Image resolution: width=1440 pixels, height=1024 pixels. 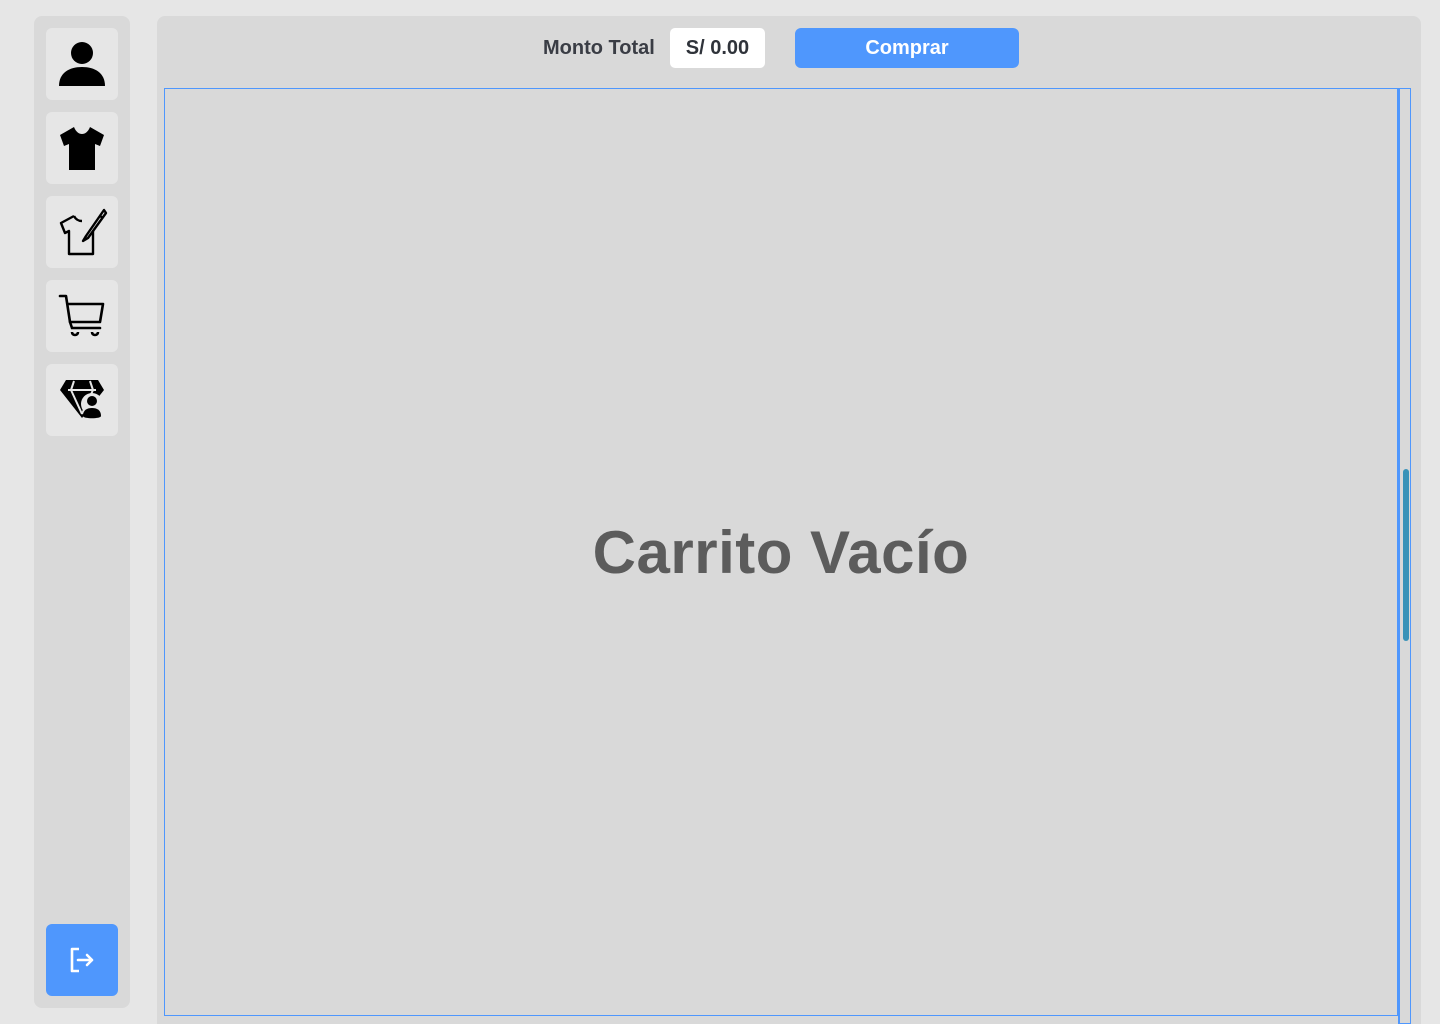 What do you see at coordinates (82, 512) in the screenshot?
I see `sidebar` at bounding box center [82, 512].